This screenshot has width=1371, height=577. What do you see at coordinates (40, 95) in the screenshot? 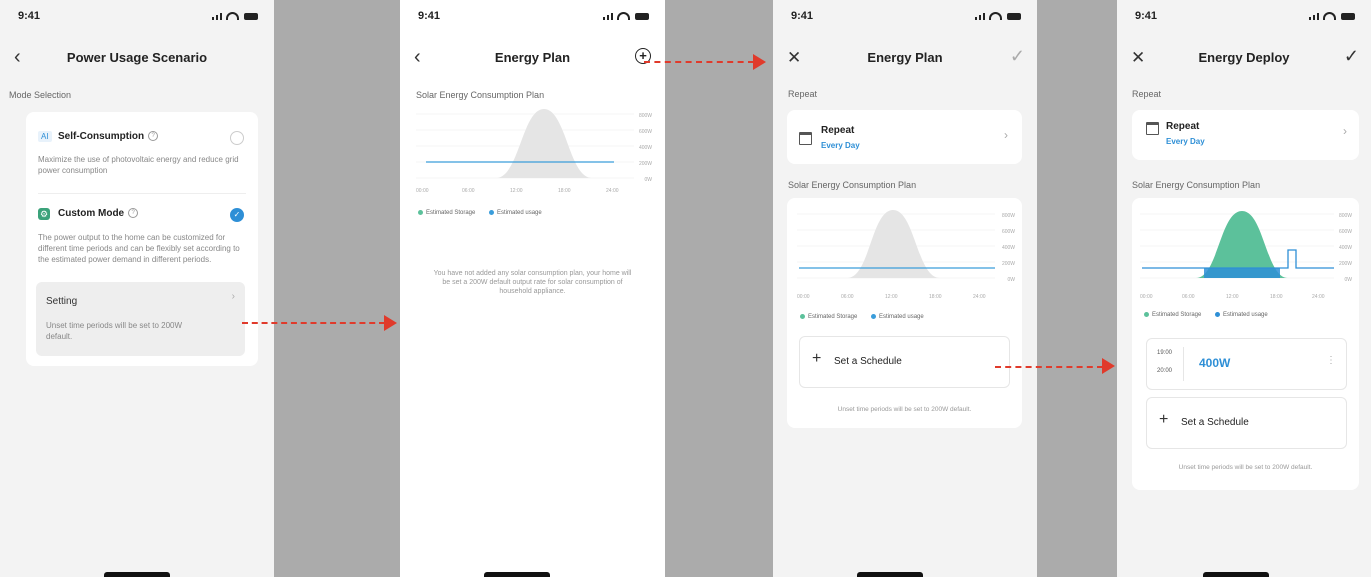
I see `section-label: Mode Selection` at bounding box center [40, 95].